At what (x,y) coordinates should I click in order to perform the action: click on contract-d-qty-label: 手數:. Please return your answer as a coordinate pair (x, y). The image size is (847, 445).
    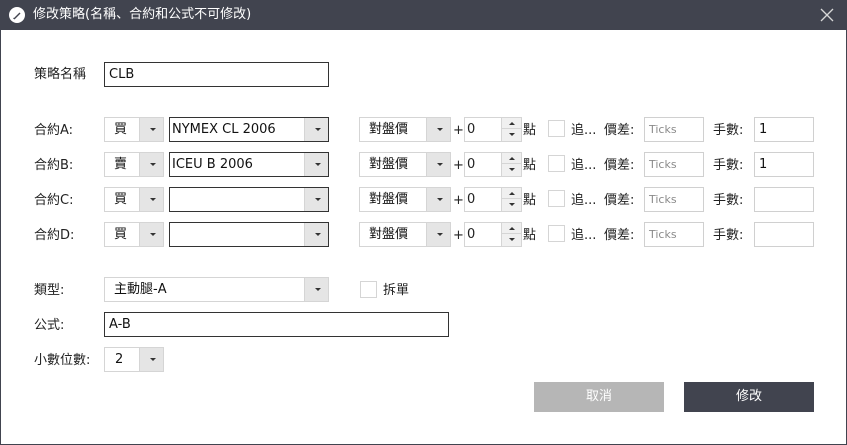
    Looking at the image, I should click on (728, 235).